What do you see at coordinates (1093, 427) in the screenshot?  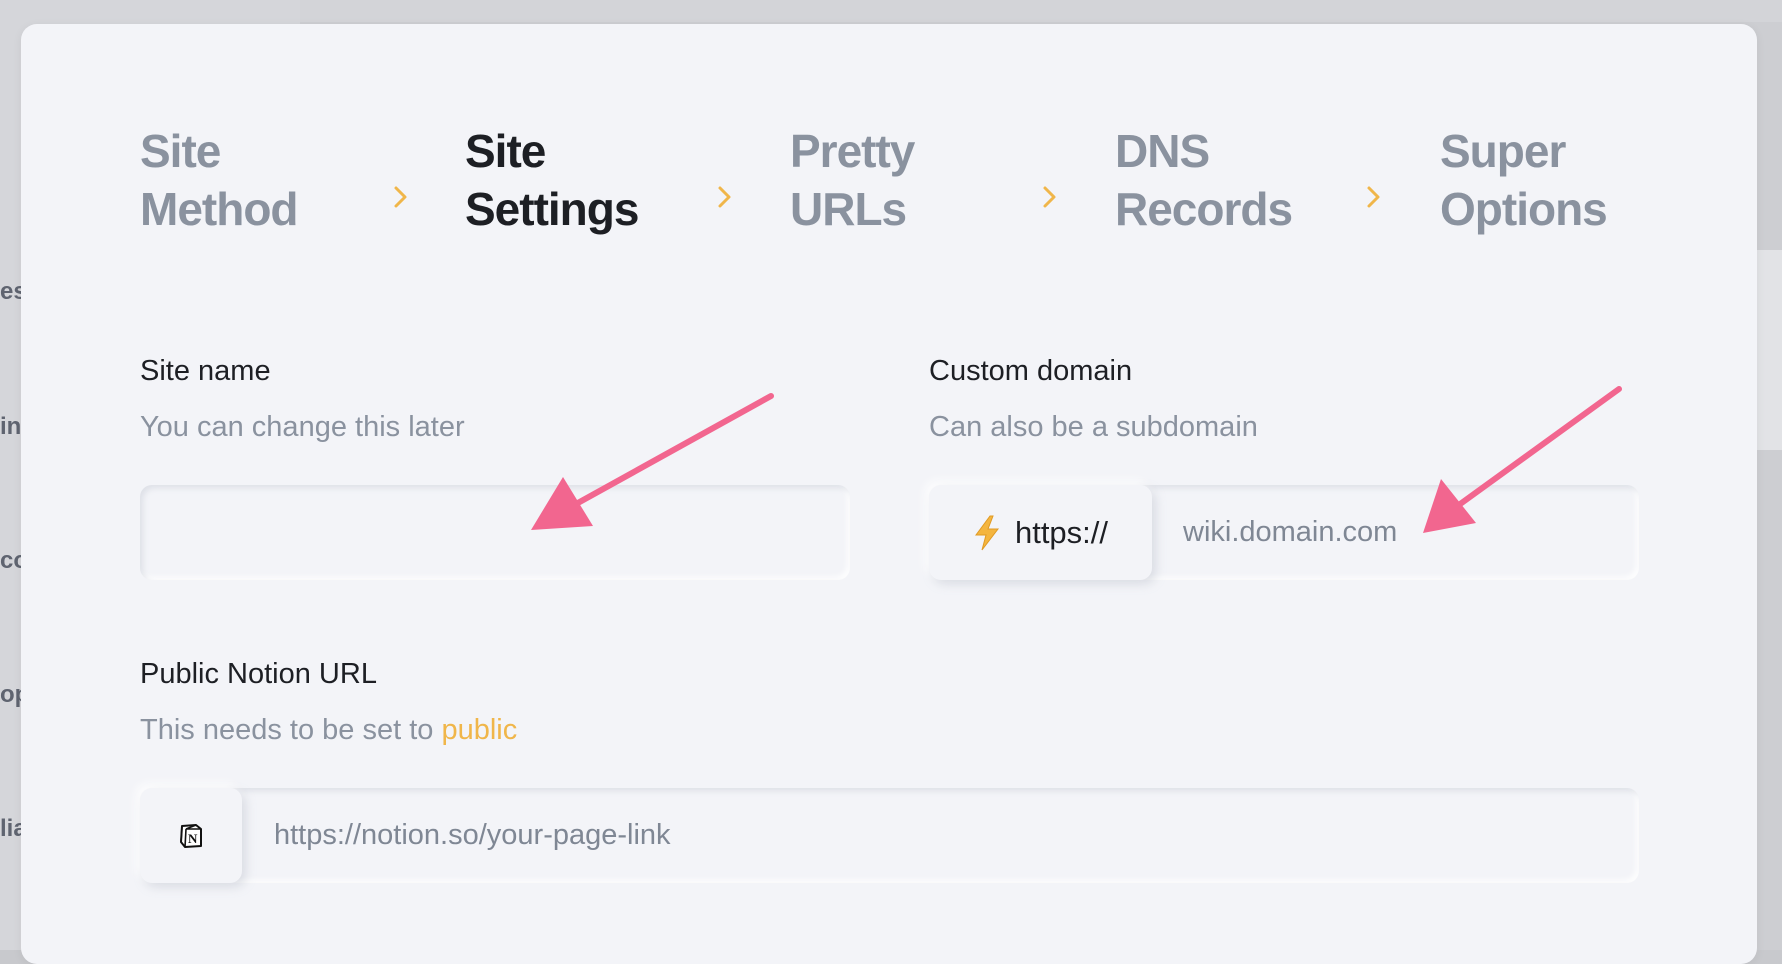 I see `custom-domain-help: Can also be a subdomain` at bounding box center [1093, 427].